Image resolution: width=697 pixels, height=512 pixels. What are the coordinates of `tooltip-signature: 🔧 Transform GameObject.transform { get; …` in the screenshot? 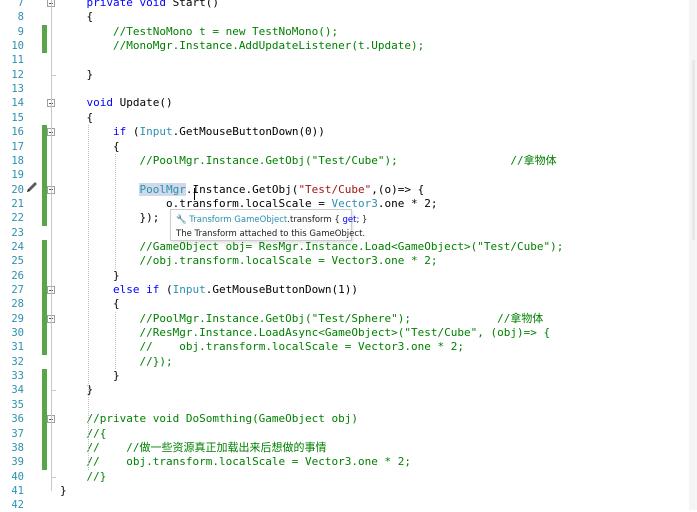 It's located at (271, 220).